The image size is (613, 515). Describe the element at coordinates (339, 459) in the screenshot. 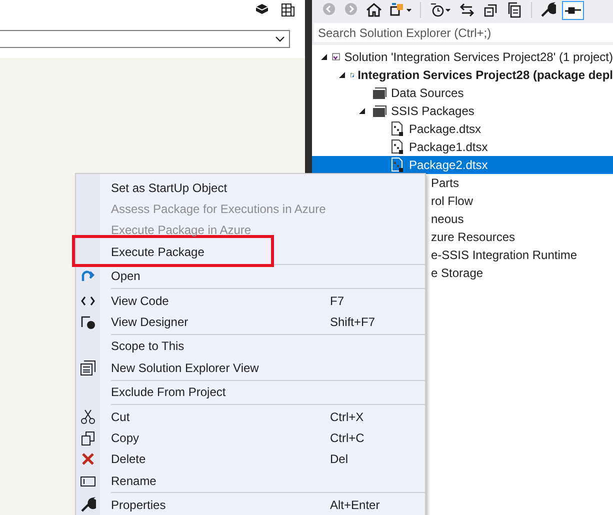

I see `shortcut-text: Del` at that location.